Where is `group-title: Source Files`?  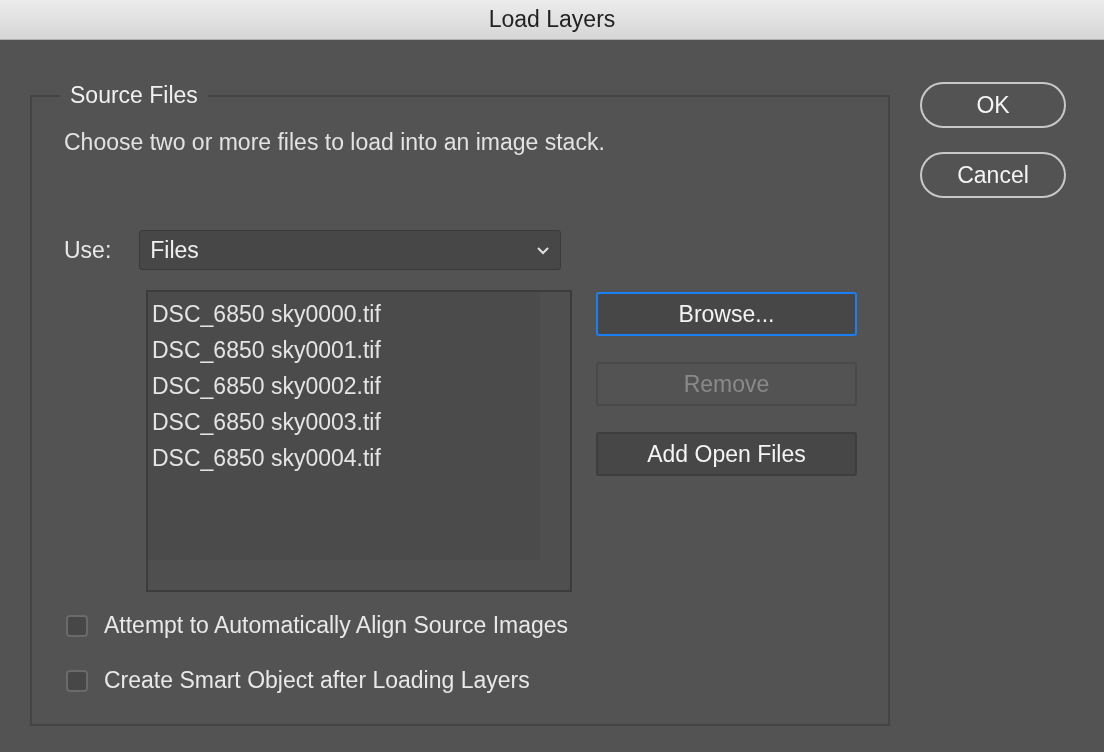 group-title: Source Files is located at coordinates (134, 95).